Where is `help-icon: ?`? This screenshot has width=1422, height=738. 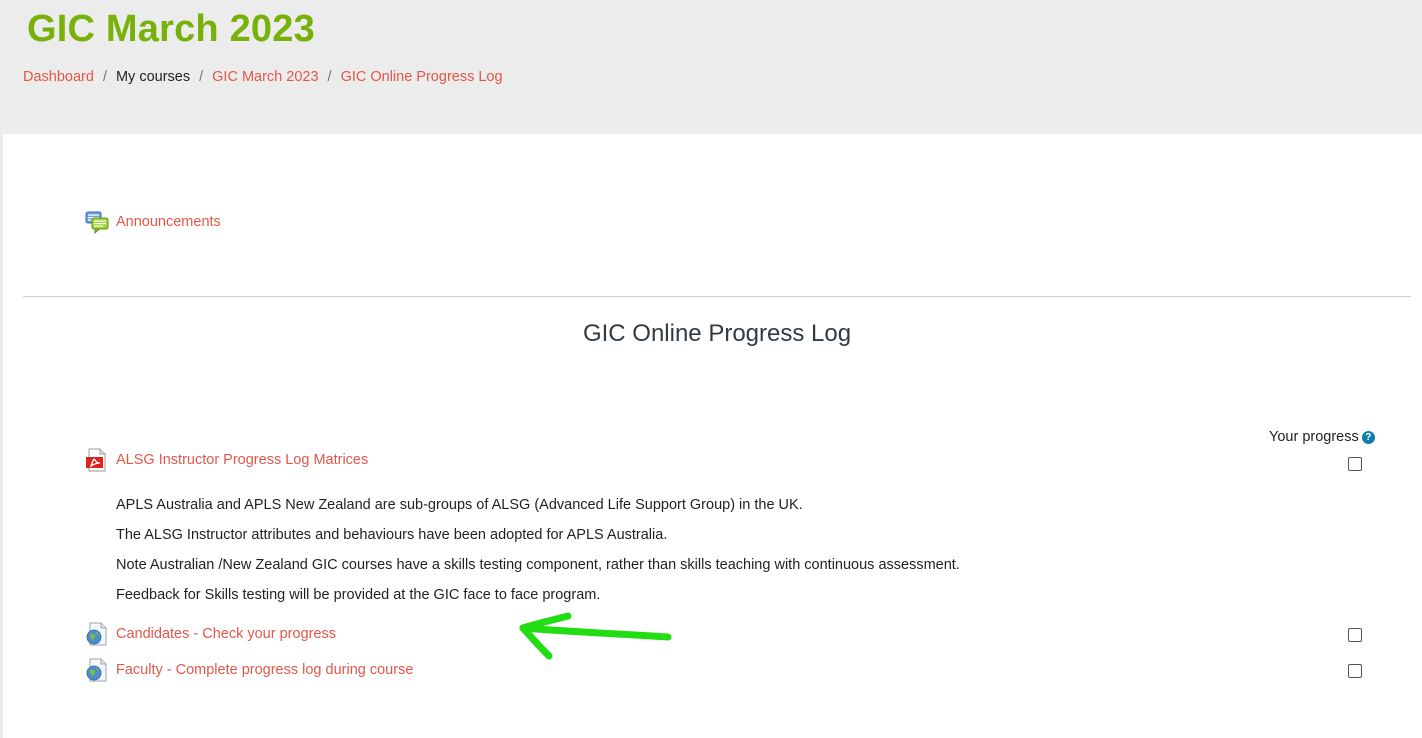 help-icon: ? is located at coordinates (1368, 437).